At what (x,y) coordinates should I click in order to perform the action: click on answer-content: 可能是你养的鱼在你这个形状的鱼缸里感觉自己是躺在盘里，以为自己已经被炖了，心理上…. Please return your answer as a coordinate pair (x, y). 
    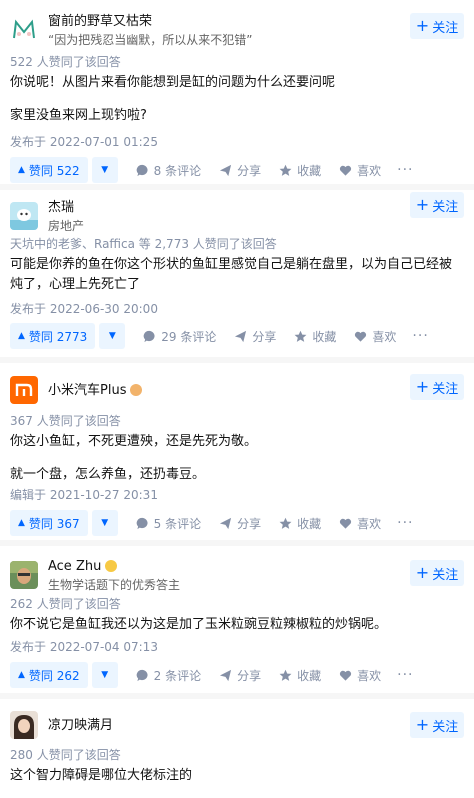
    Looking at the image, I should click on (237, 275).